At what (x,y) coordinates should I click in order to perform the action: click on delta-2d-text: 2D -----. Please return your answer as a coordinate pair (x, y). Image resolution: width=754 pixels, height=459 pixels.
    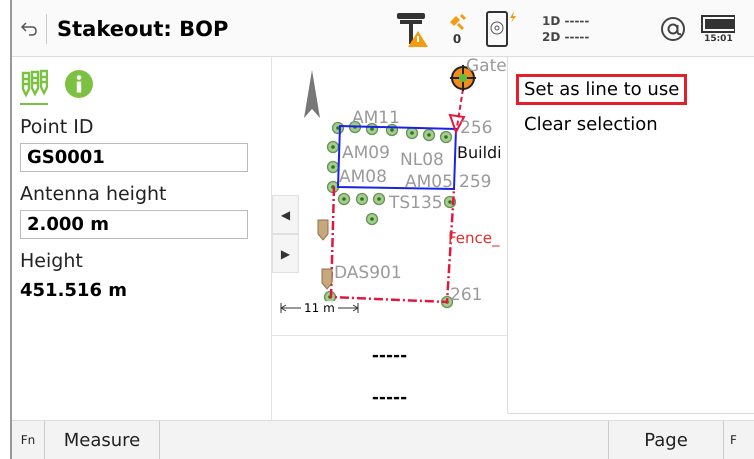
    Looking at the image, I should click on (566, 37).